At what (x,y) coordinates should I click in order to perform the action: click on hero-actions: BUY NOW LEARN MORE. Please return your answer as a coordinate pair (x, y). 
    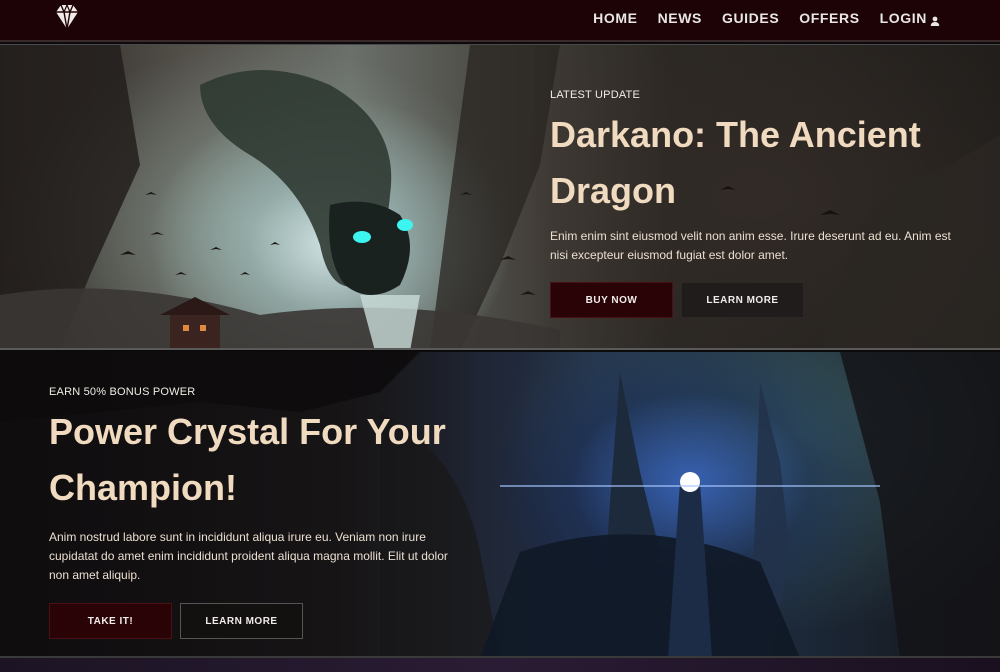
    Looking at the image, I should click on (755, 300).